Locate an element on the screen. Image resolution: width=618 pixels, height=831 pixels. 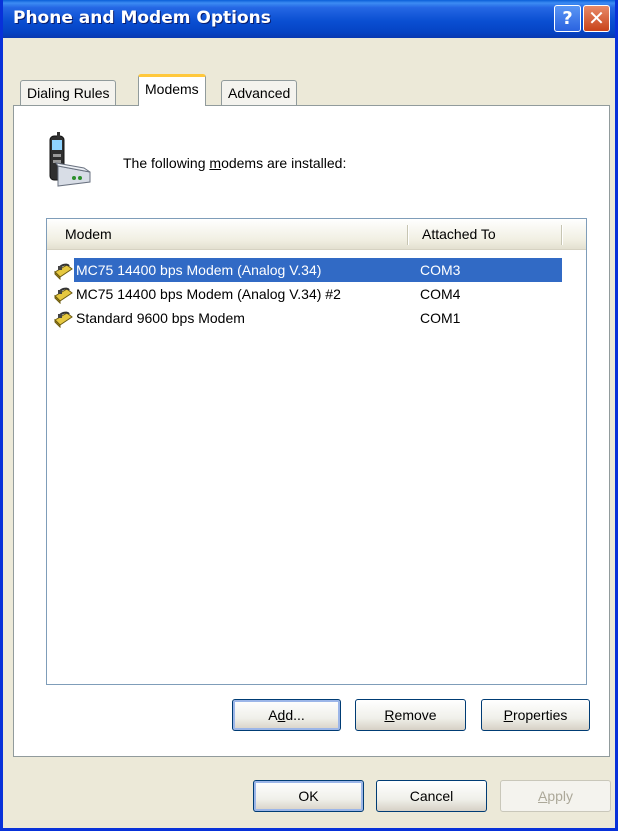
tab-dialing-rules: Dialing Rules is located at coordinates (68, 93).